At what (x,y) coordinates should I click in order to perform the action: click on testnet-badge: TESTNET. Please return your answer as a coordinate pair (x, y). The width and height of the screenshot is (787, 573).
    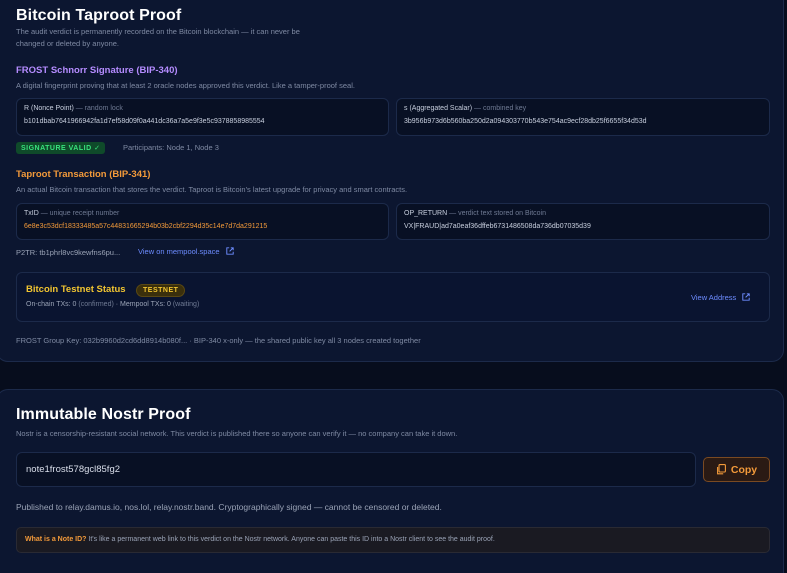
    Looking at the image, I should click on (161, 290).